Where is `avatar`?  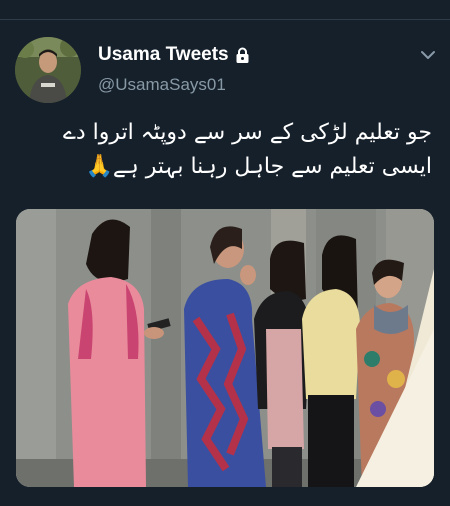
avatar is located at coordinates (48, 70).